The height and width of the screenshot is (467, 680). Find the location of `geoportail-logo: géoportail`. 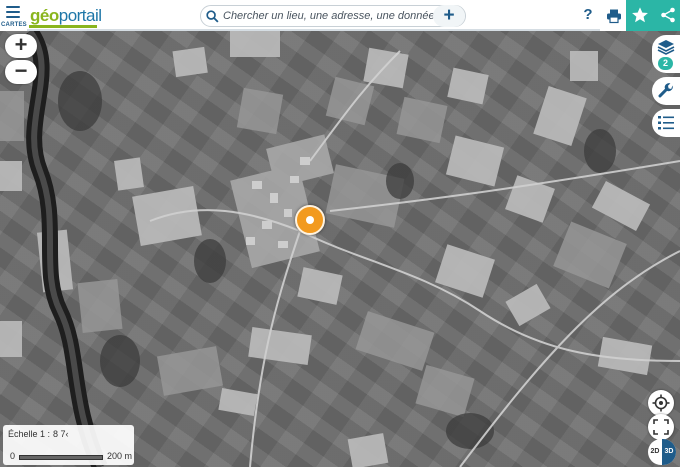

geoportail-logo: géoportail is located at coordinates (66, 16).